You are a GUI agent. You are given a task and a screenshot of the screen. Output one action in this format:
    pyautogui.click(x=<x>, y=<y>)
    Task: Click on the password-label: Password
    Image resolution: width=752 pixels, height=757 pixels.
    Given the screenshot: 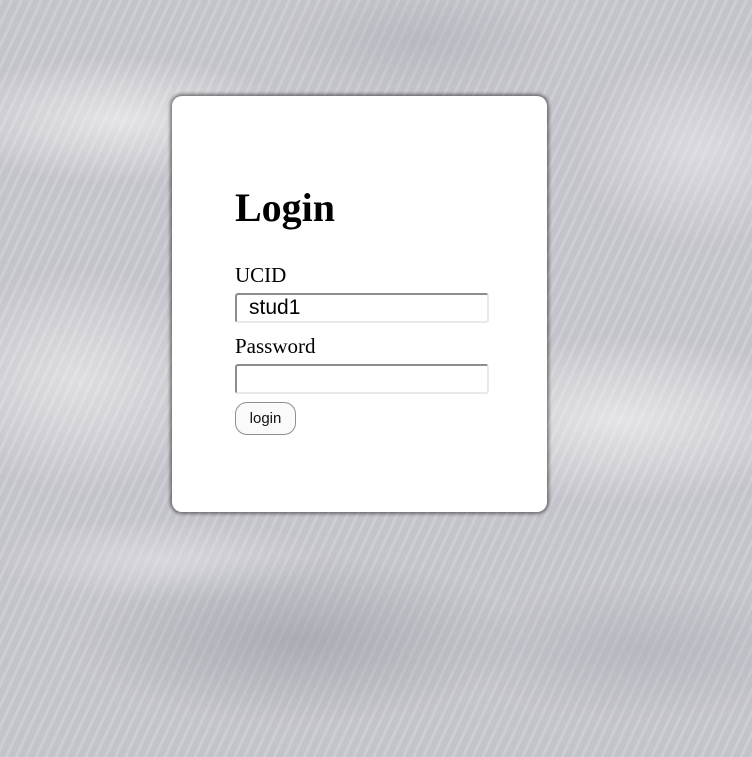 What is the action you would take?
    pyautogui.click(x=275, y=346)
    